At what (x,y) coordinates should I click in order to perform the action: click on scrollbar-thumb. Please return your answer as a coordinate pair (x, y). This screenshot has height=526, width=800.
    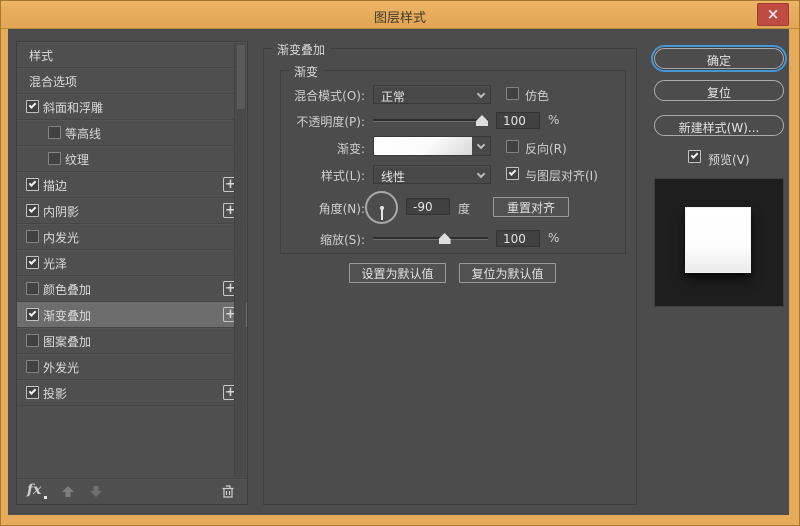
    Looking at the image, I should click on (241, 77).